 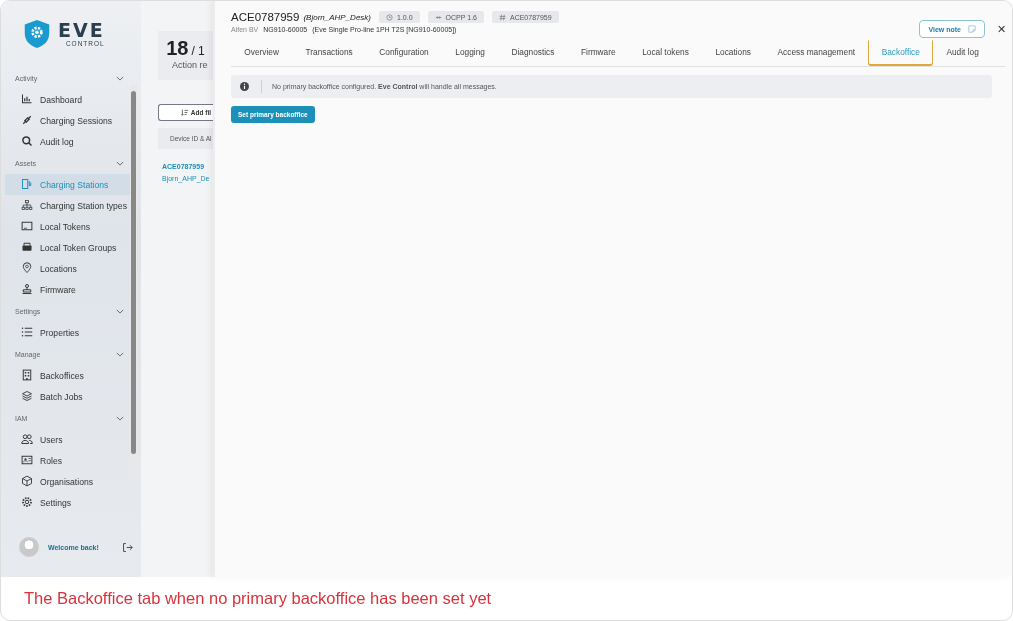 I want to click on pin-icon, so click(x=27, y=268).